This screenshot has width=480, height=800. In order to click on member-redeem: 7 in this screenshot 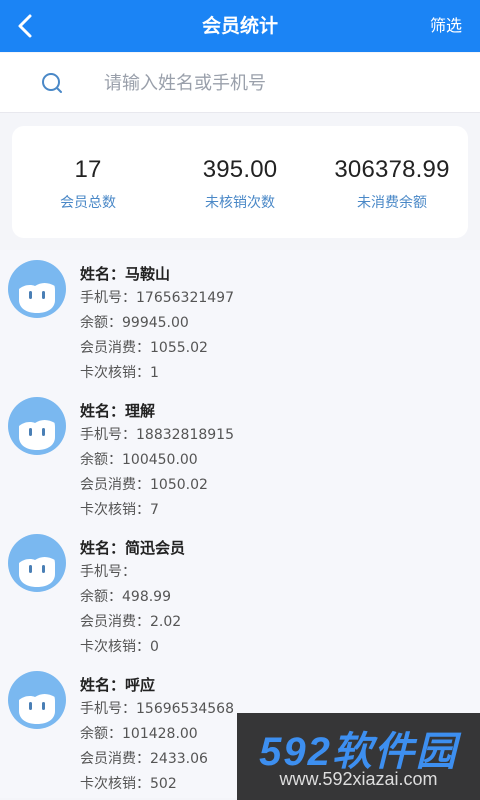, I will do `click(154, 510)`.